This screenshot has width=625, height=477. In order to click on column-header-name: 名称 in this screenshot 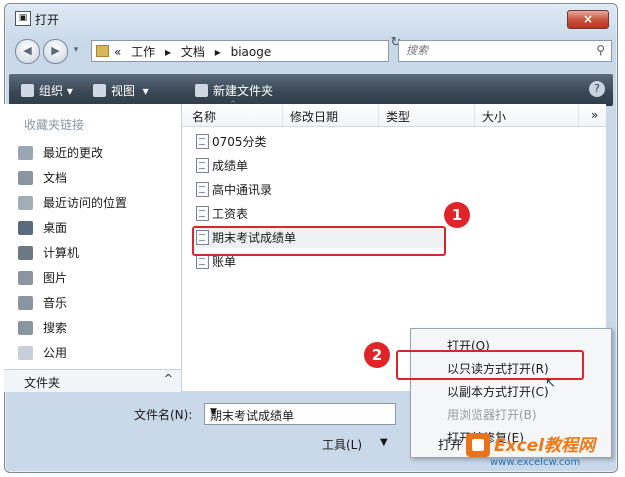, I will do `click(204, 116)`.